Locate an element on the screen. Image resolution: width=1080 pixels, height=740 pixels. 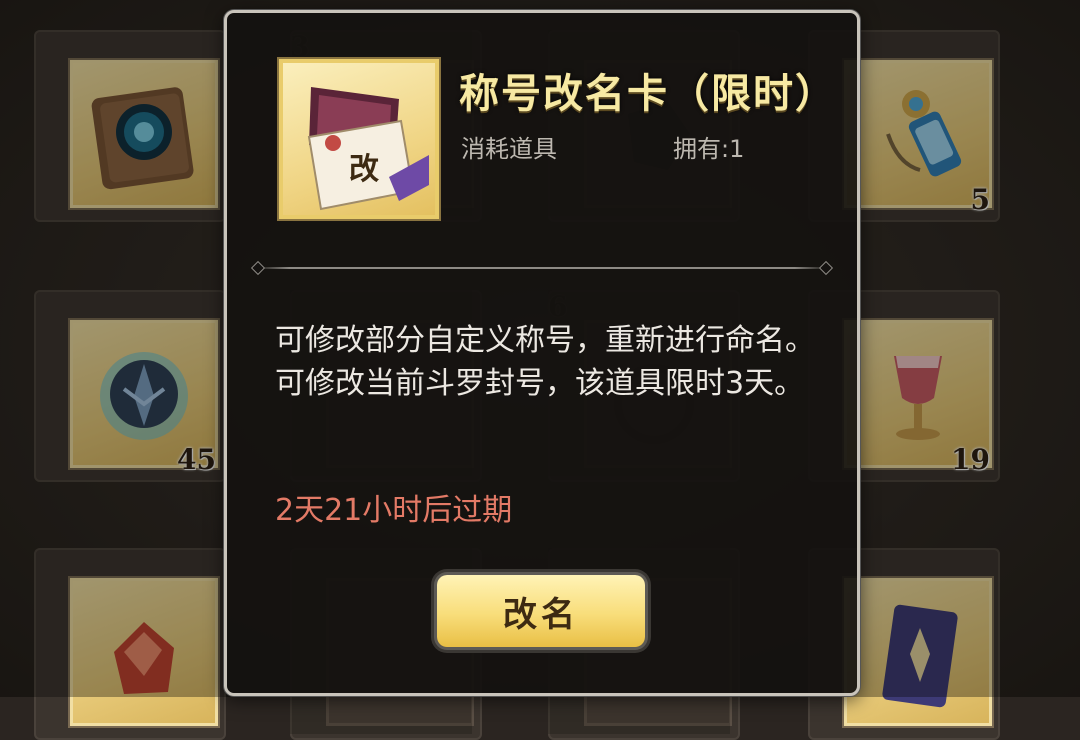
owned-value: 1 is located at coordinates (737, 149).